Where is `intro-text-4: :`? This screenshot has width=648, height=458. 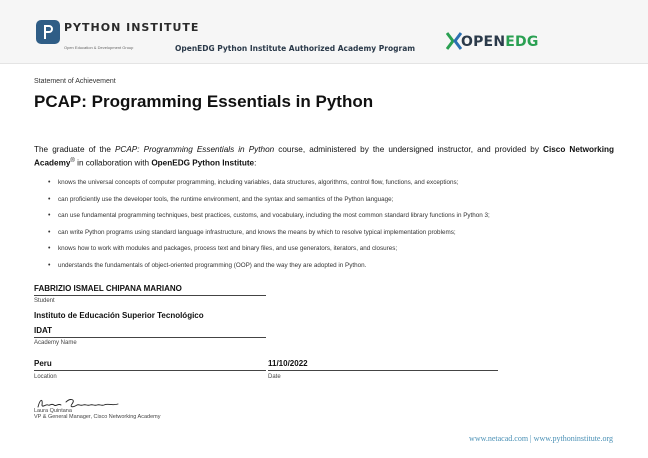 intro-text-4: : is located at coordinates (255, 163).